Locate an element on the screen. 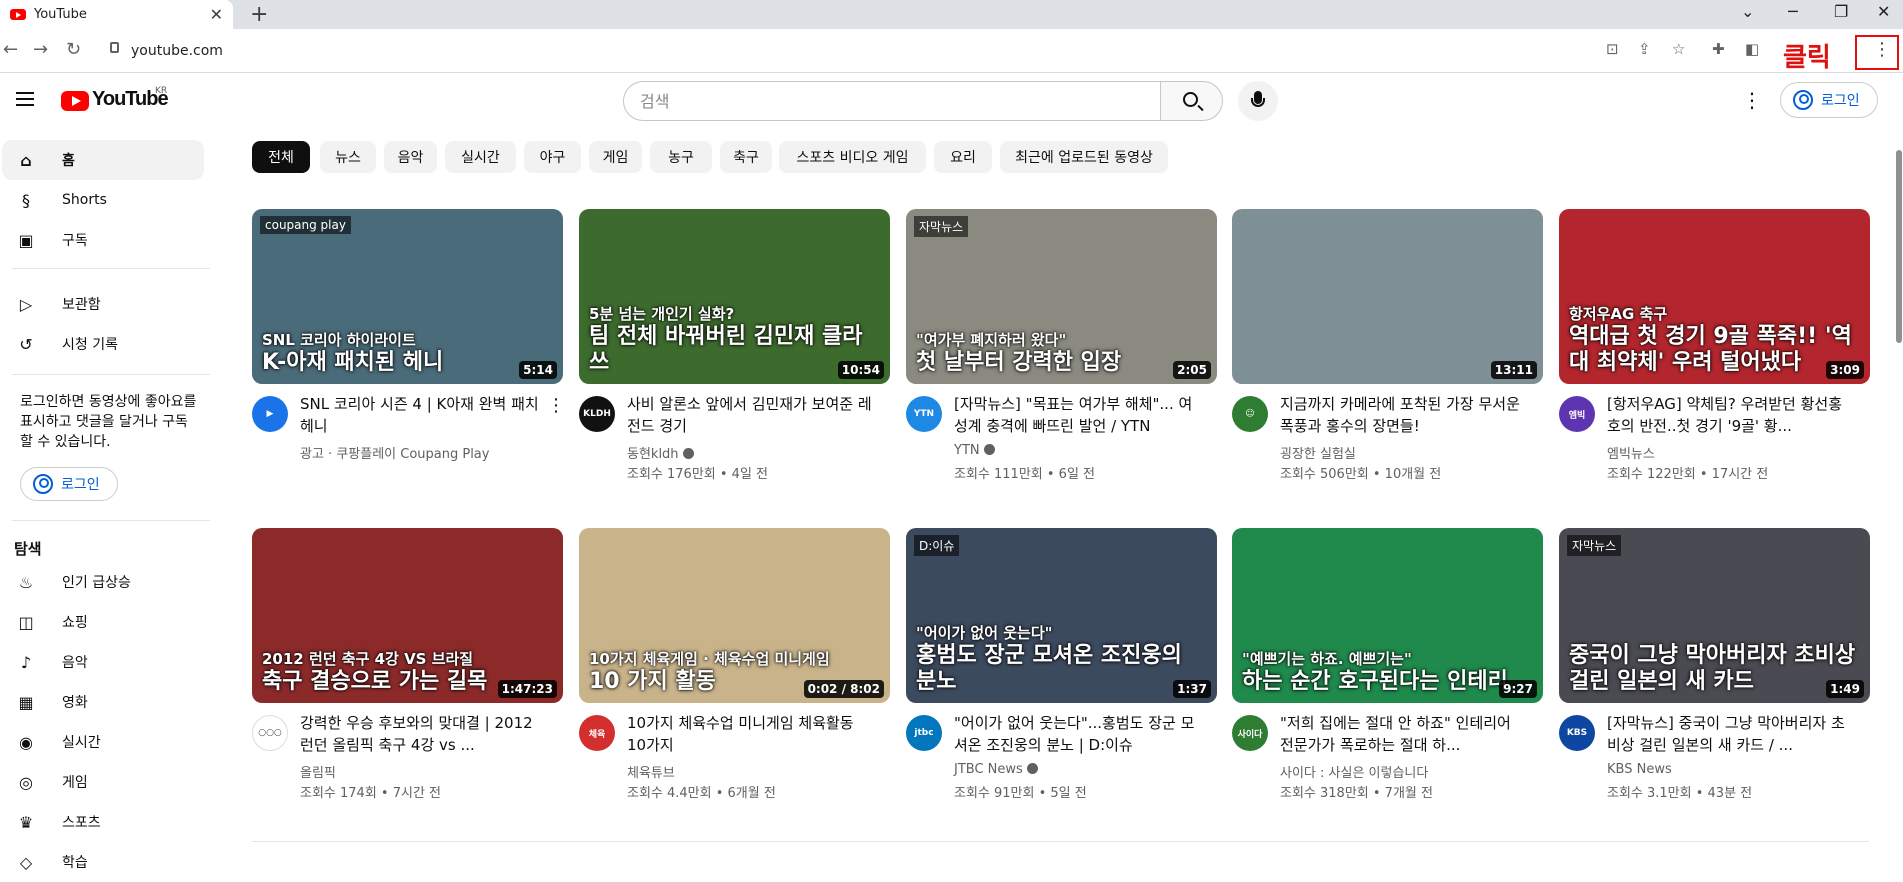  channel-avatar: ○○○ is located at coordinates (270, 733).